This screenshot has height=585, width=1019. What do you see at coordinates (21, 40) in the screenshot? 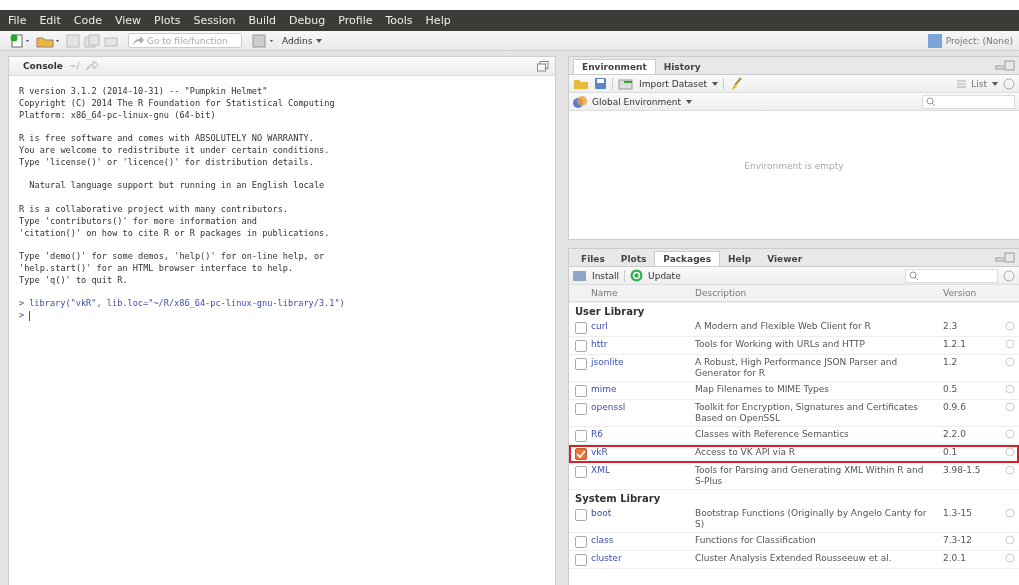
I see `new-file-icon` at bounding box center [21, 40].